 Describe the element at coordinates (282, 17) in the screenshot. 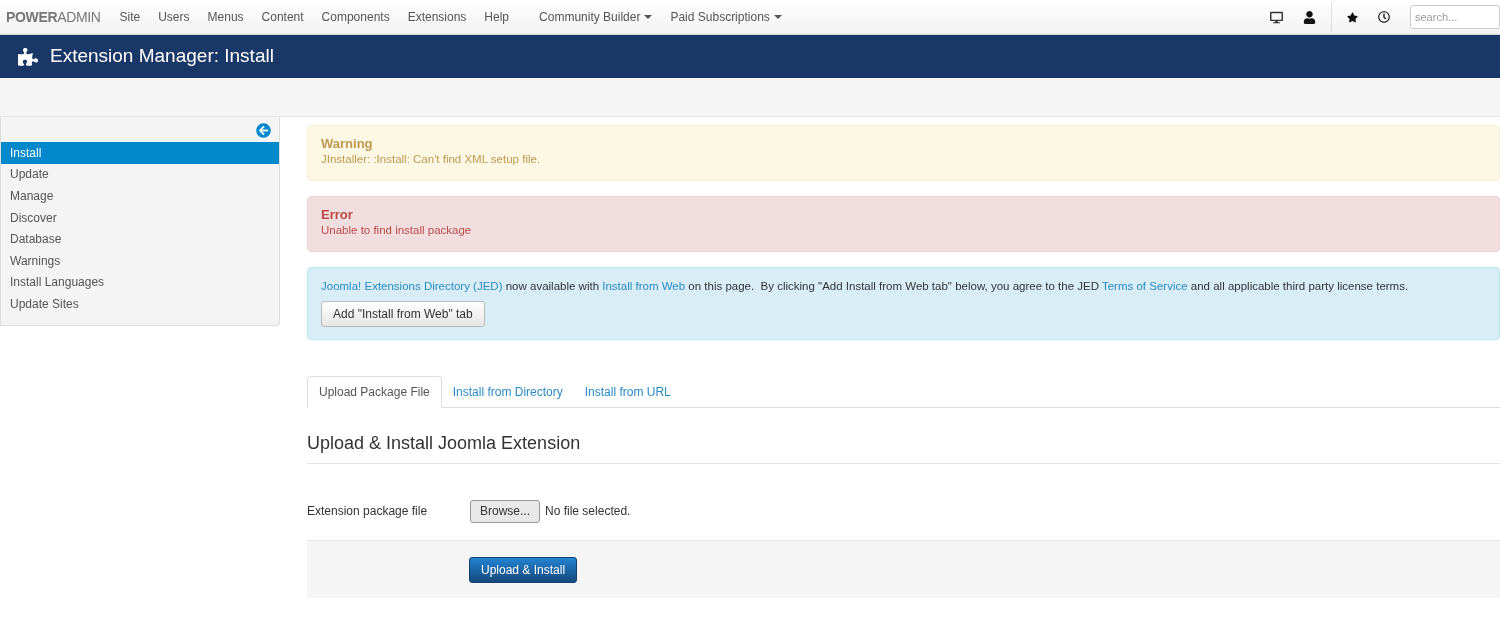

I see `nav-menu-item: Content` at that location.